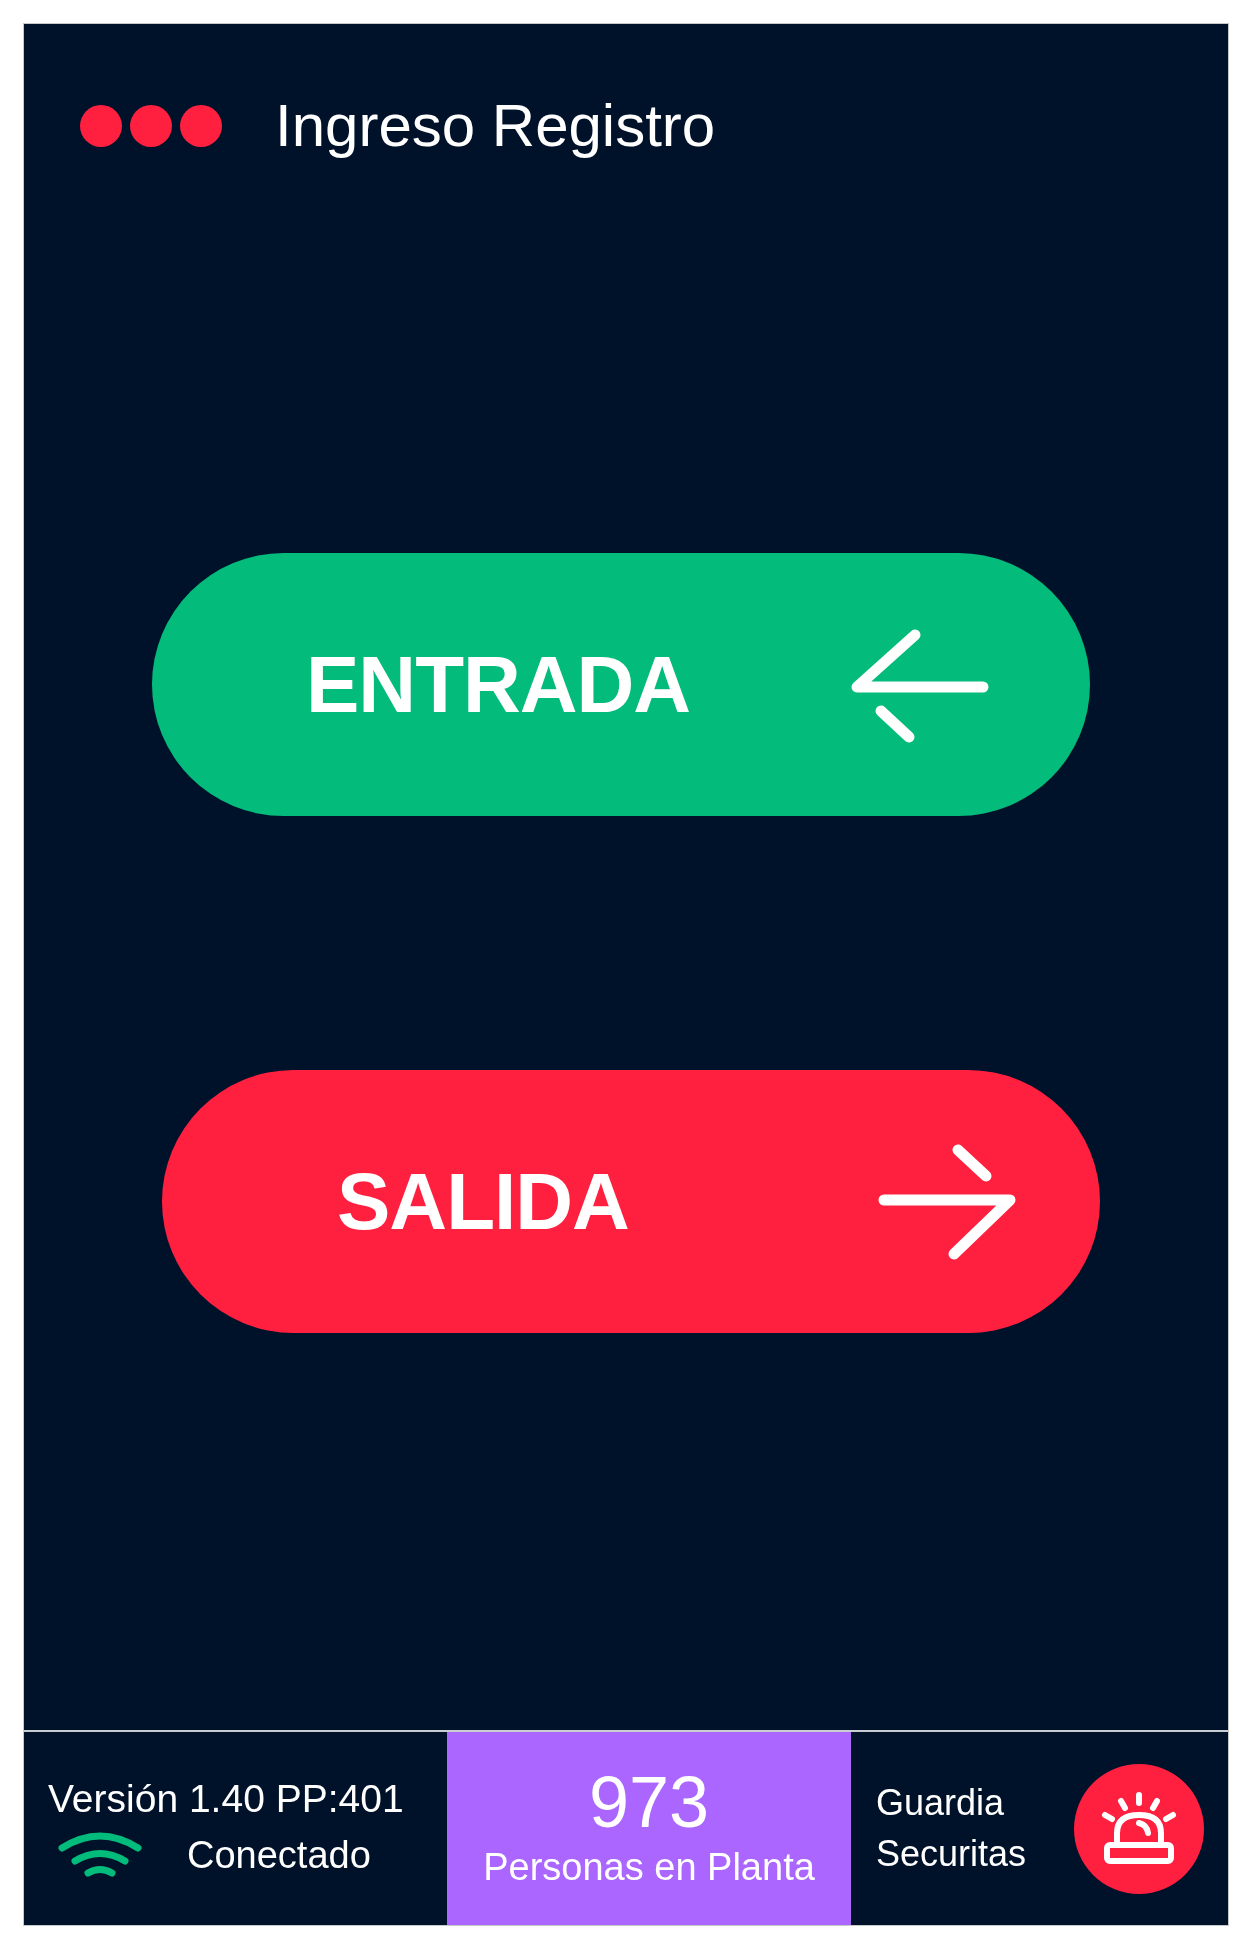 The image size is (1252, 1951). I want to click on connection-status: Conectado, so click(279, 1855).